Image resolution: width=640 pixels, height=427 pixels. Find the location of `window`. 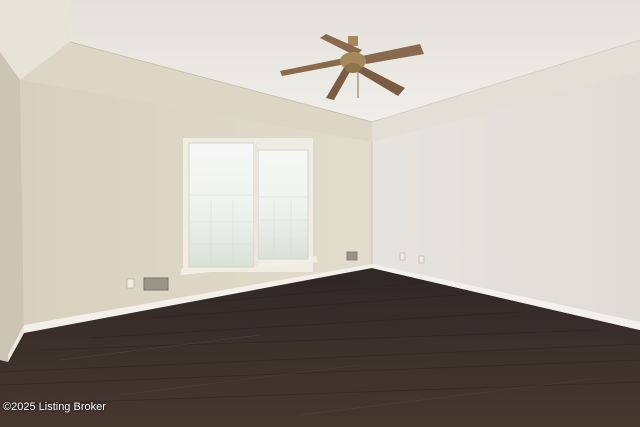

window is located at coordinates (249, 206).